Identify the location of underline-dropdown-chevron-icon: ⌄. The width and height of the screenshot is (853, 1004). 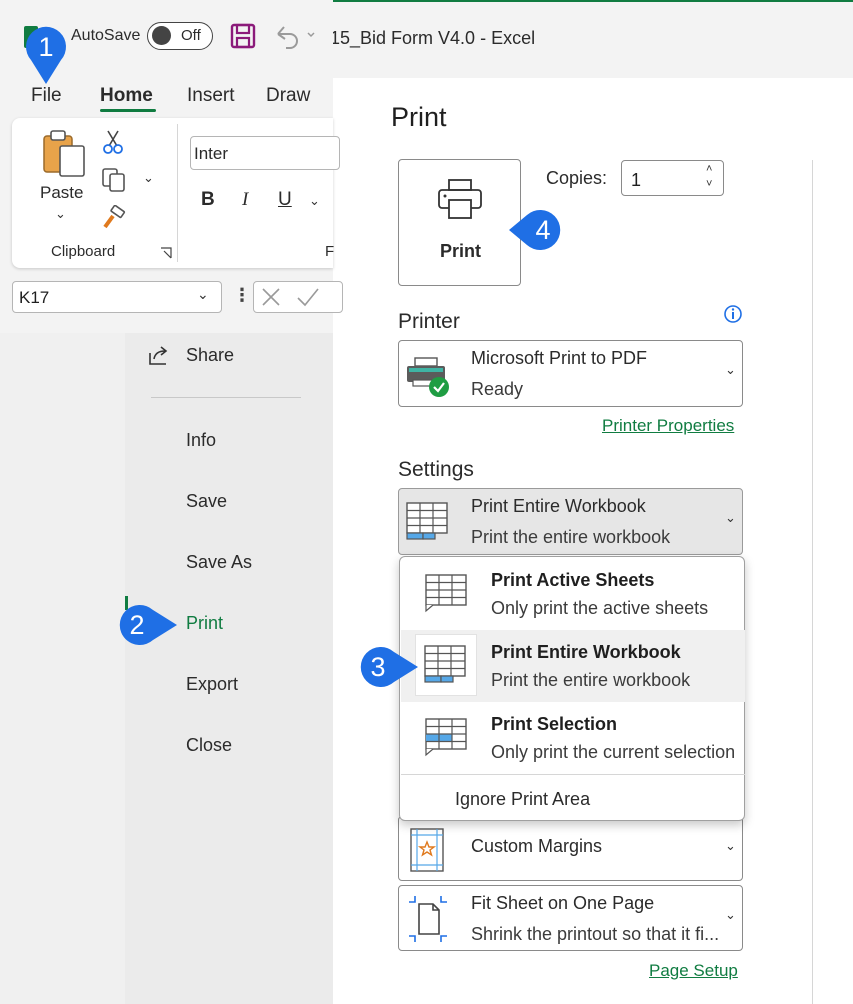
(314, 201).